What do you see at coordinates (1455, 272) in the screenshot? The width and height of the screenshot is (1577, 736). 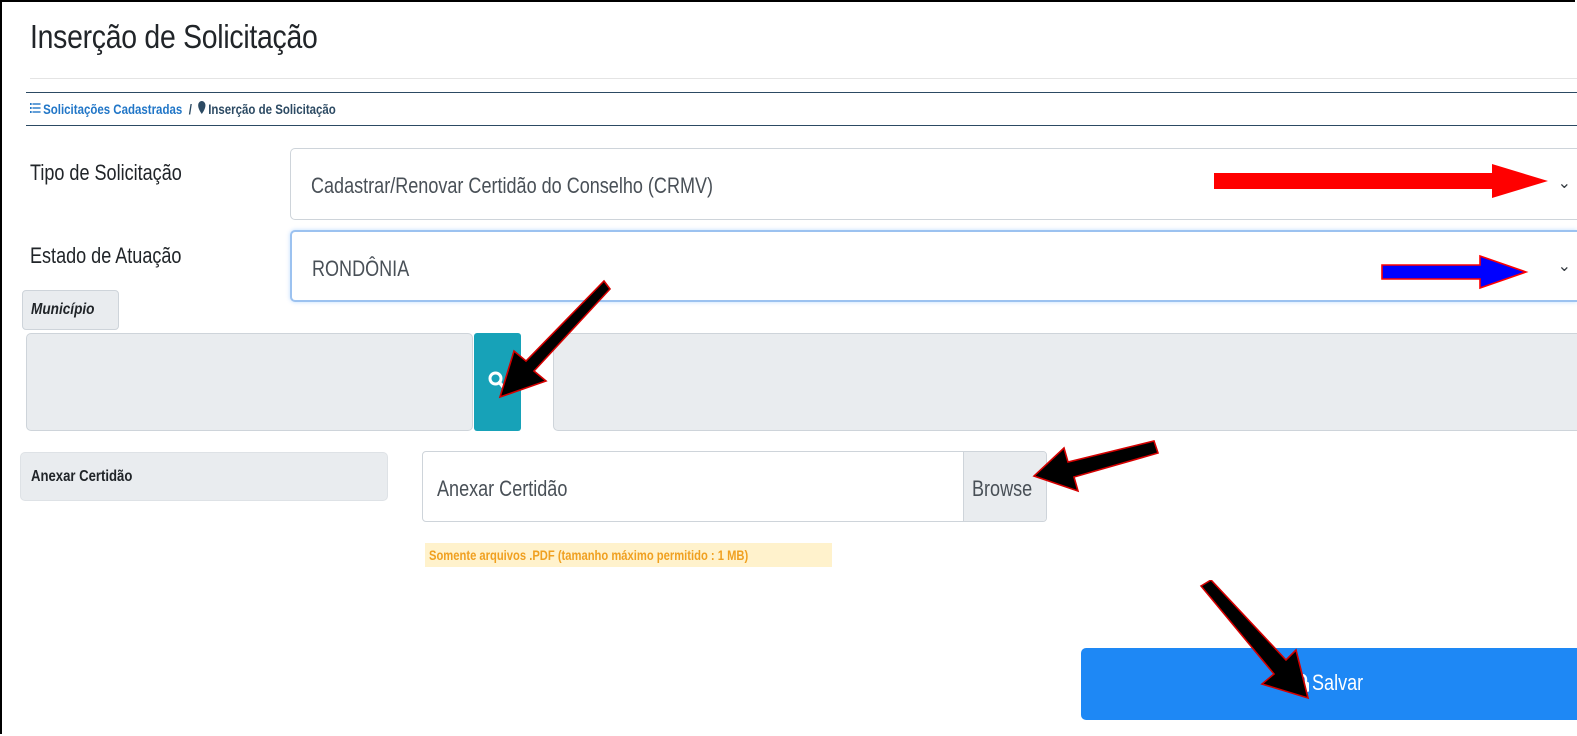 I see `blue-arrow-annotation` at bounding box center [1455, 272].